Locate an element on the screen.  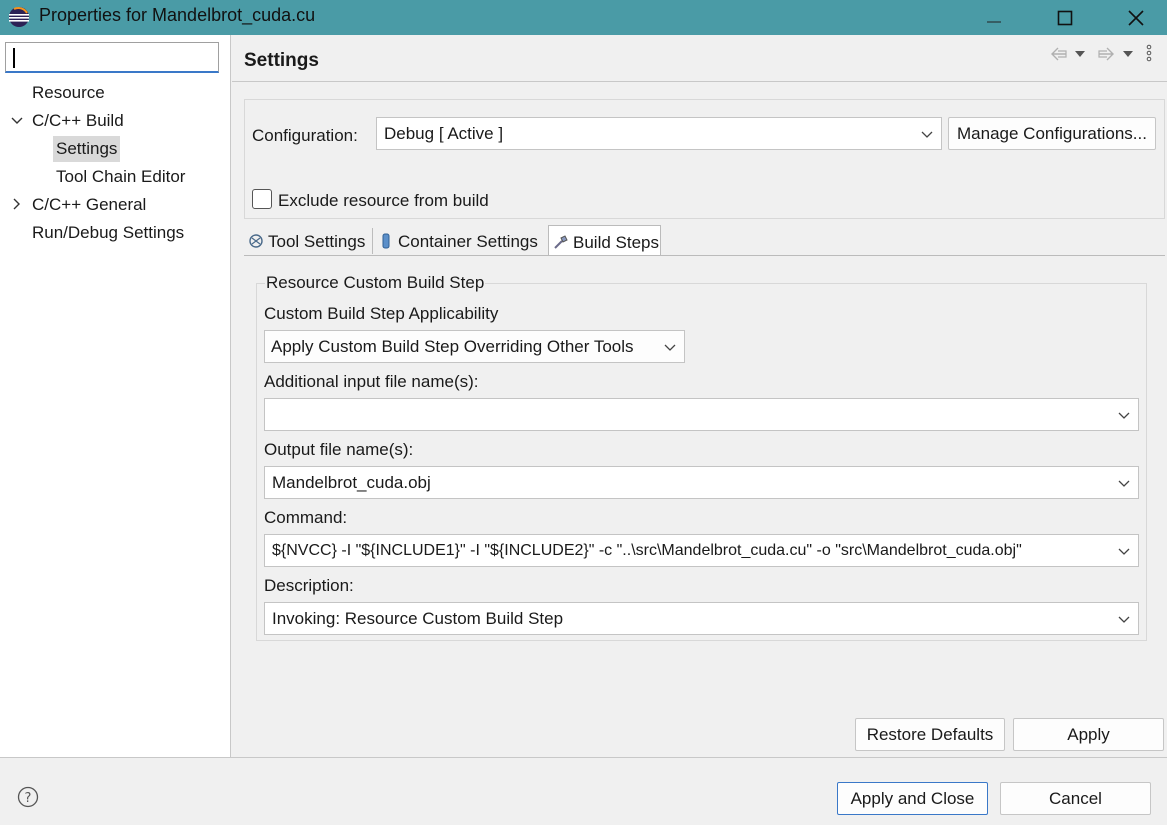
sidebar-item-label: Tool Chain Editor is located at coordinates (121, 176).